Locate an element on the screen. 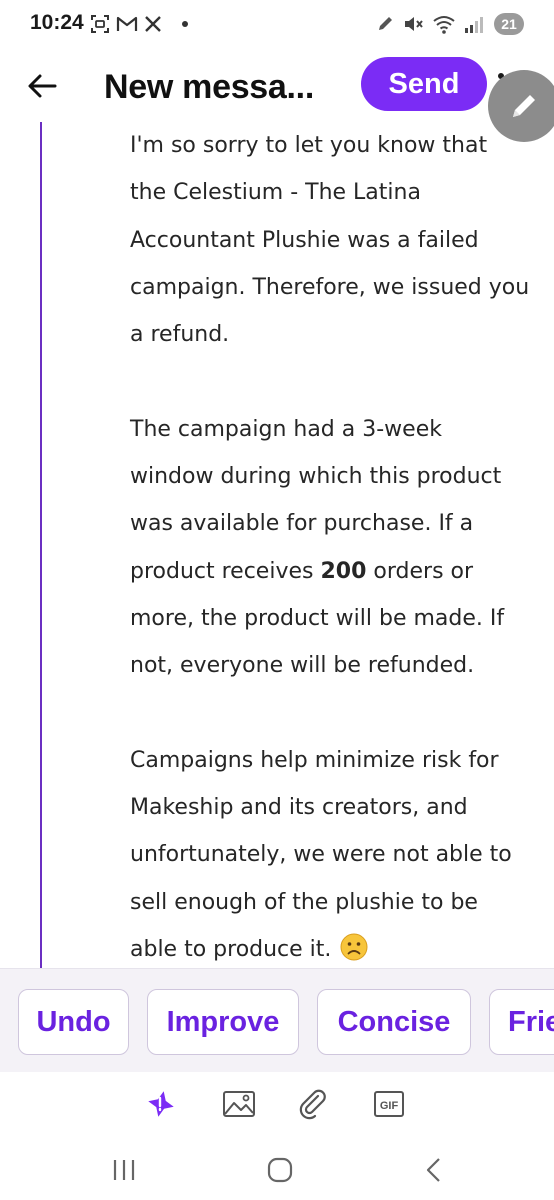 The height and width of the screenshot is (1200, 554). screenshot-icon is located at coordinates (100, 24).